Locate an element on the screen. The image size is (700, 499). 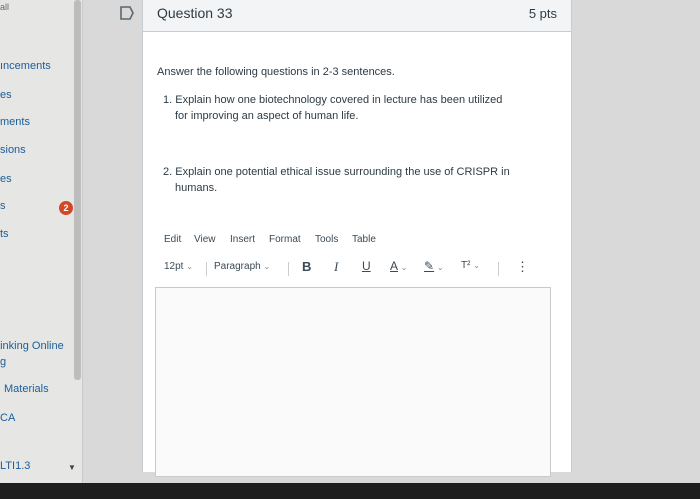
nav-item-lti: LTI1.3 is located at coordinates (15, 466).